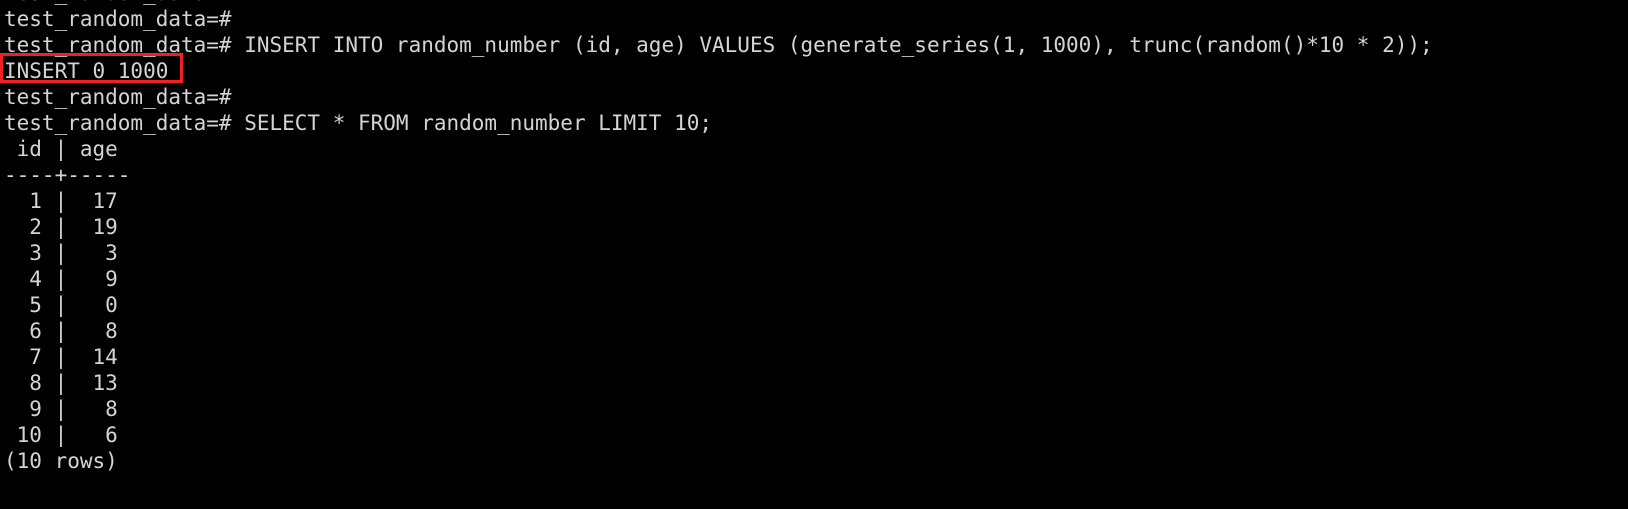  Describe the element at coordinates (61, 279) in the screenshot. I see `table-row: 4 | 9` at that location.